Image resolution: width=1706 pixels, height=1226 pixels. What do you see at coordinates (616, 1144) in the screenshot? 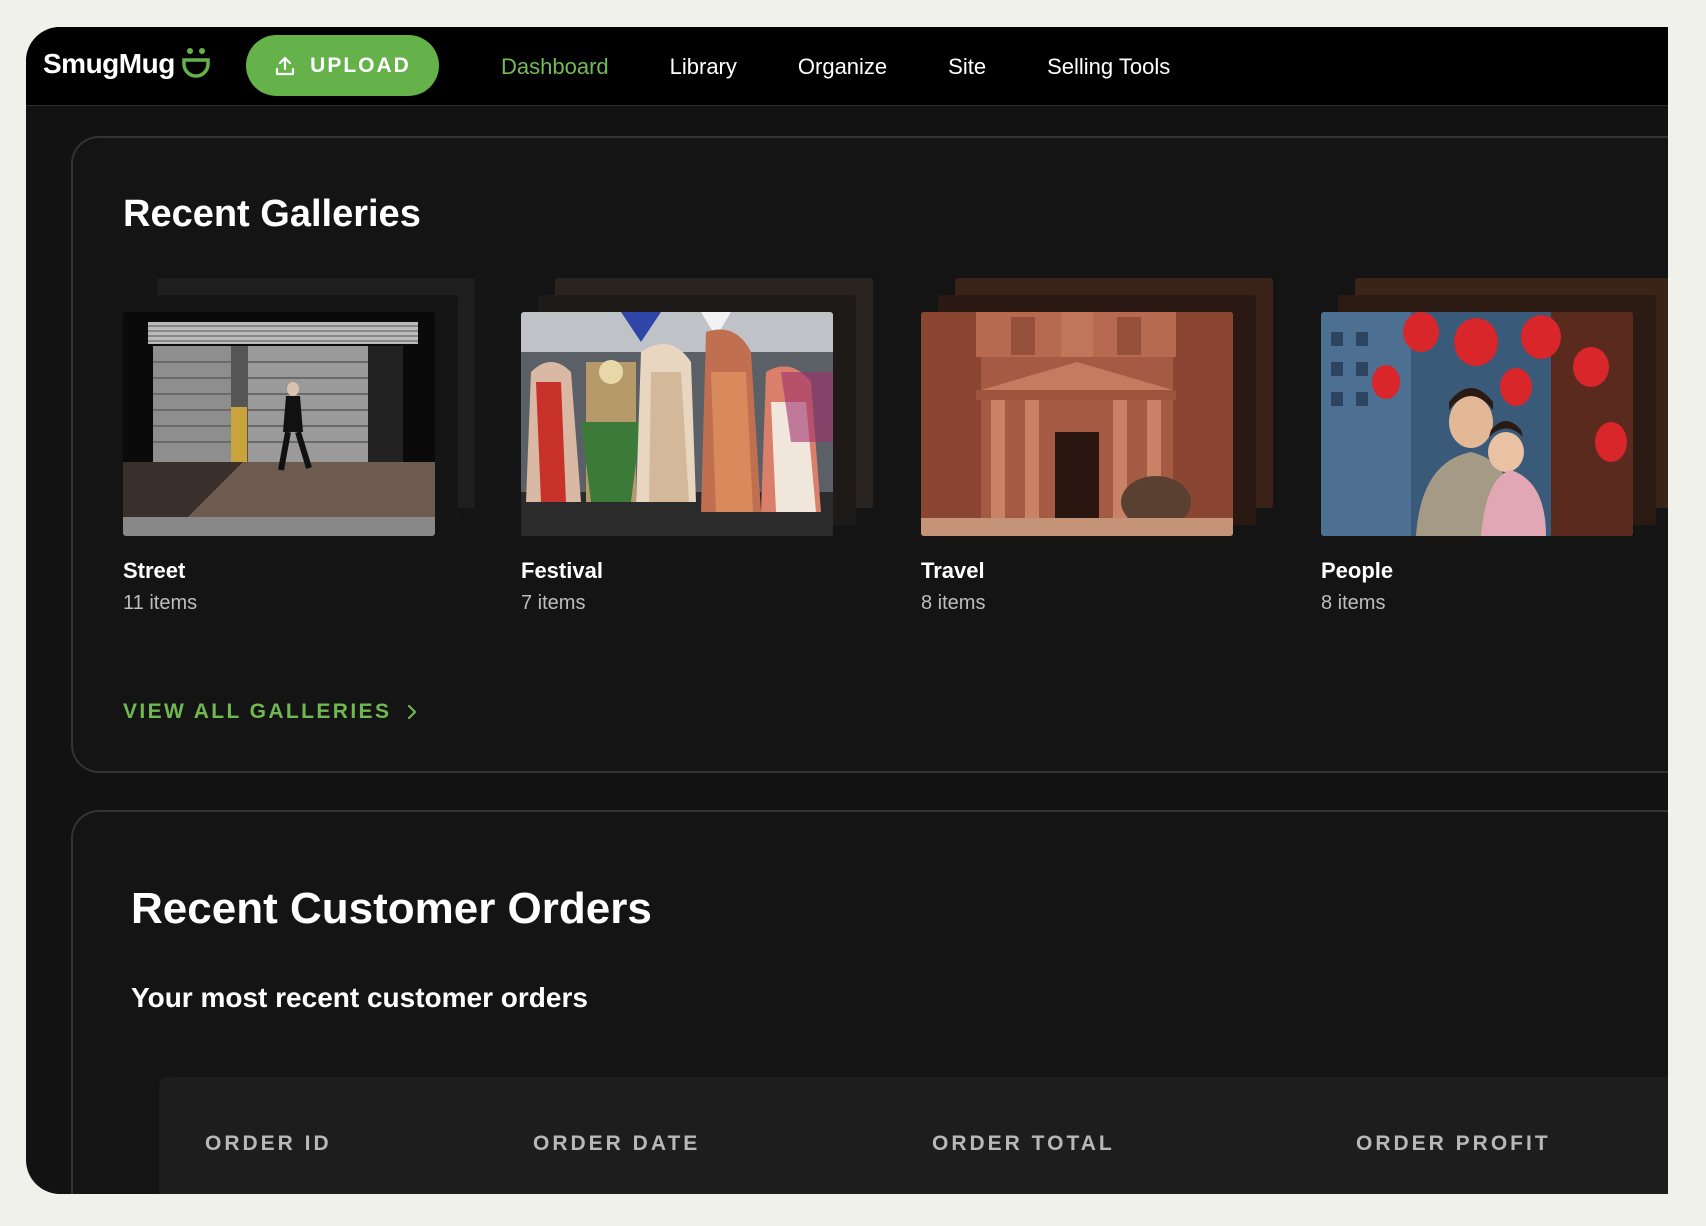
I see `column-order-date: ORDER DATE` at bounding box center [616, 1144].